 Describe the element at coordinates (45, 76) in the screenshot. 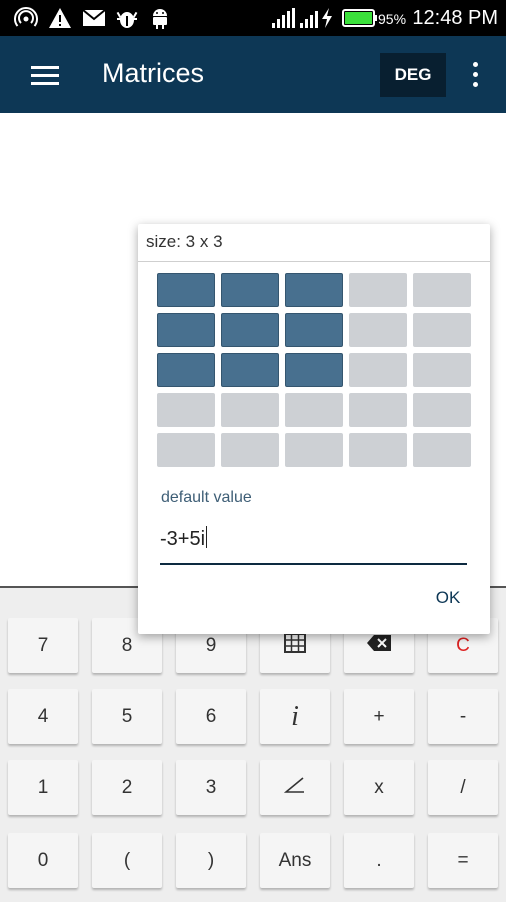

I see `hamburger-menu-icon` at that location.